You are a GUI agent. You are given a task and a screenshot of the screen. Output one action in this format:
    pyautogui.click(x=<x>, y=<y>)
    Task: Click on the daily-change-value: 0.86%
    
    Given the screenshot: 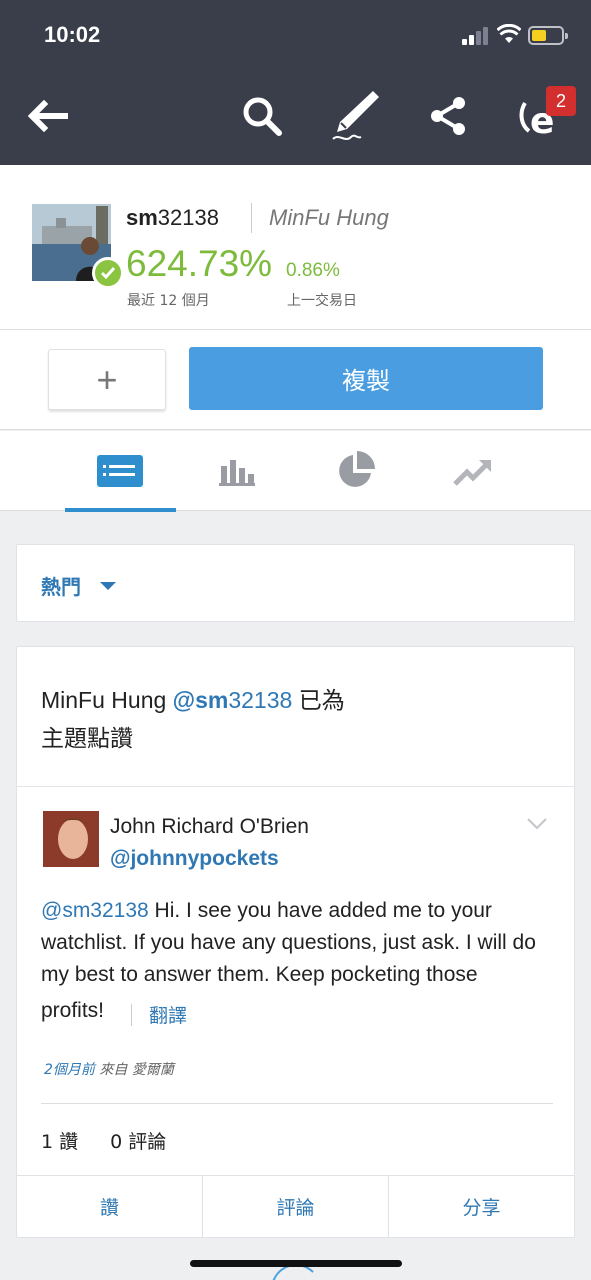 What is the action you would take?
    pyautogui.click(x=313, y=270)
    